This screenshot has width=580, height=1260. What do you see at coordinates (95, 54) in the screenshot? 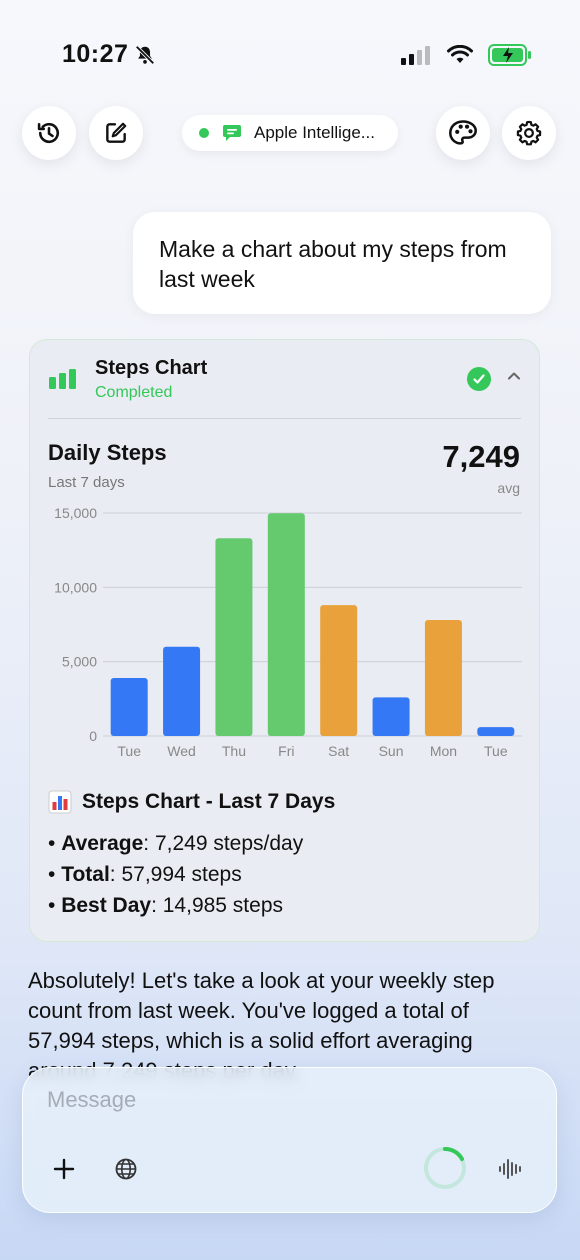
I see `status-time: 10:27` at bounding box center [95, 54].